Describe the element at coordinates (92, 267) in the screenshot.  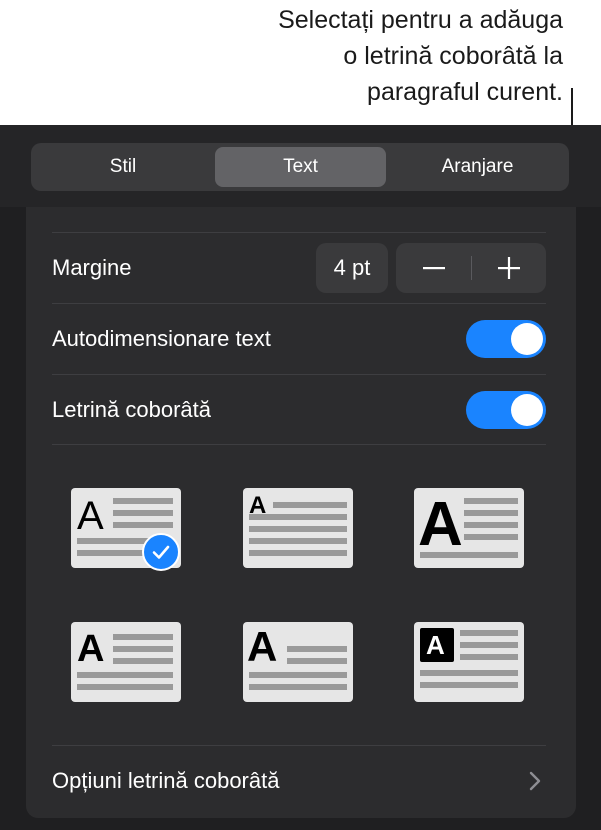
I see `margin-label: Margine` at that location.